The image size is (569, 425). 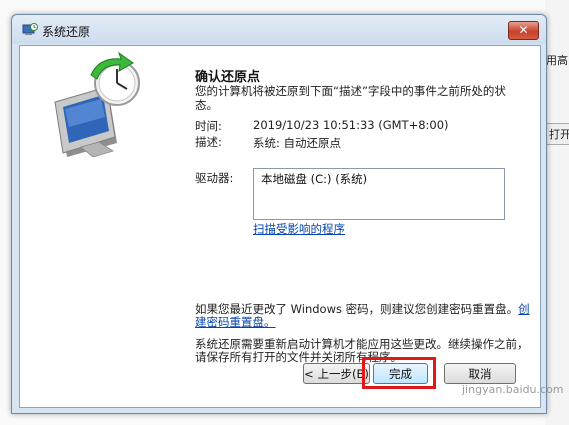 I want to click on background-text: 用高, so click(x=557, y=60).